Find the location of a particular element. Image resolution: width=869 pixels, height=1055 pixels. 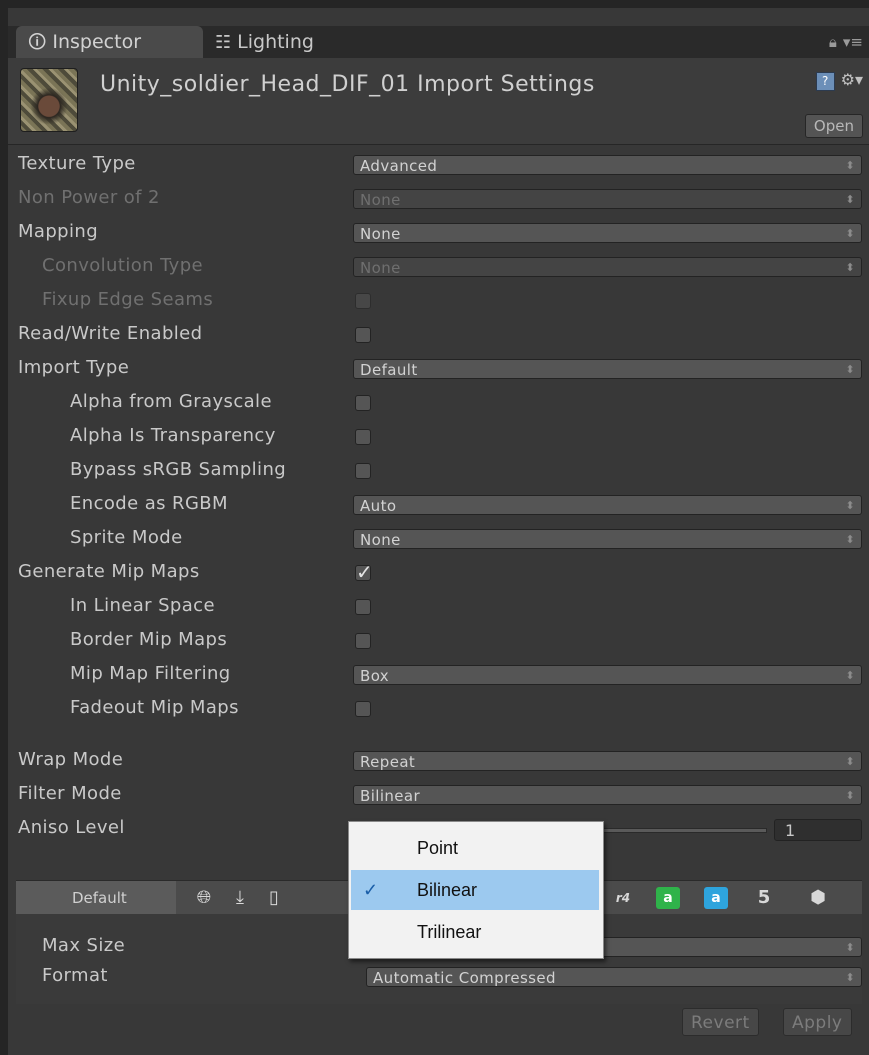

row-fadeout-mip-maps: Fadeout Mip Maps is located at coordinates (438, 709).